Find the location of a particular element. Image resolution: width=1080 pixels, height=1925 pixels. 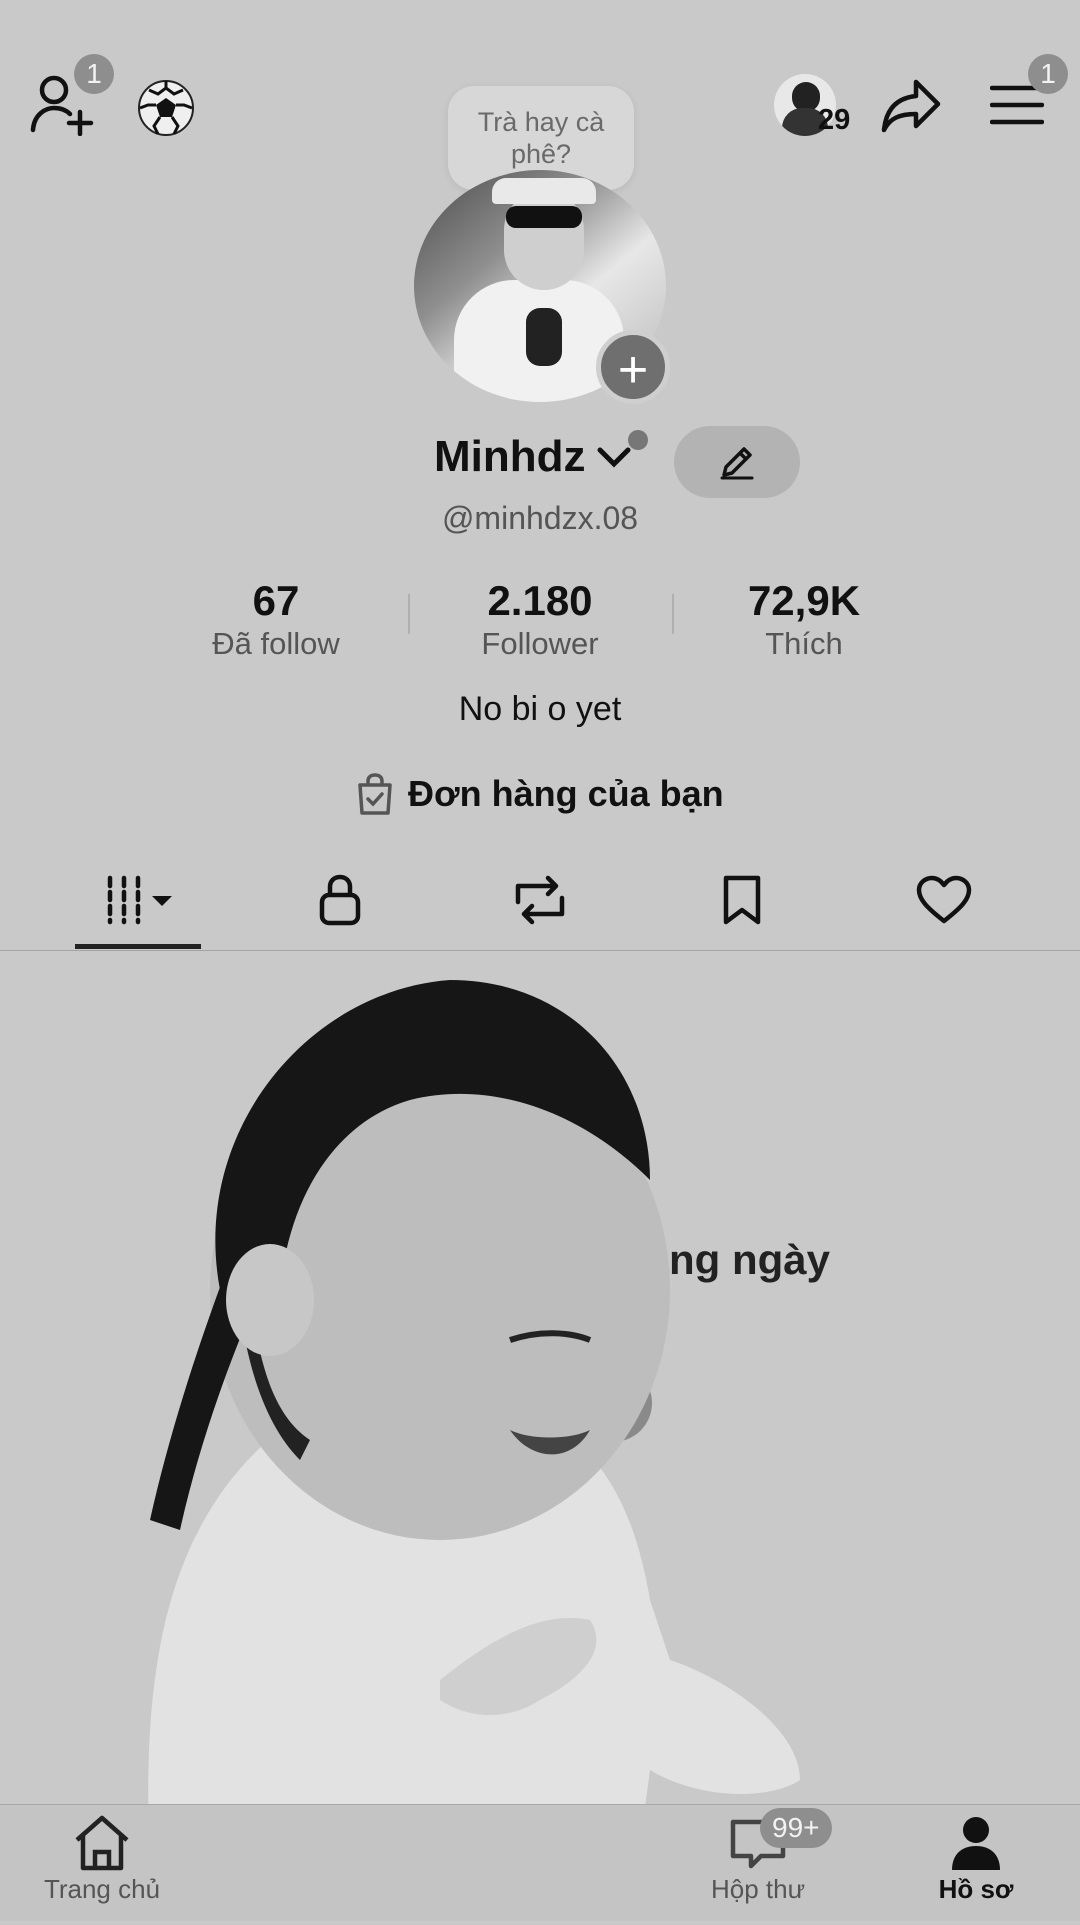

status-dot is located at coordinates (638, 440).